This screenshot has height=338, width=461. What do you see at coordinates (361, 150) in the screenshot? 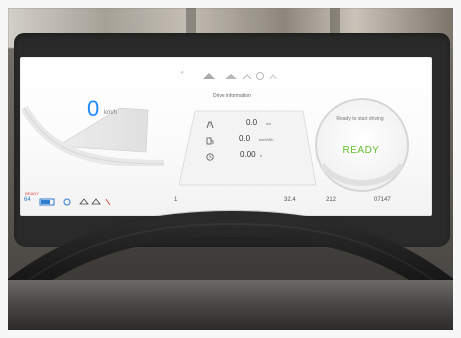
I see `ready-indicator: READY` at bounding box center [361, 150].